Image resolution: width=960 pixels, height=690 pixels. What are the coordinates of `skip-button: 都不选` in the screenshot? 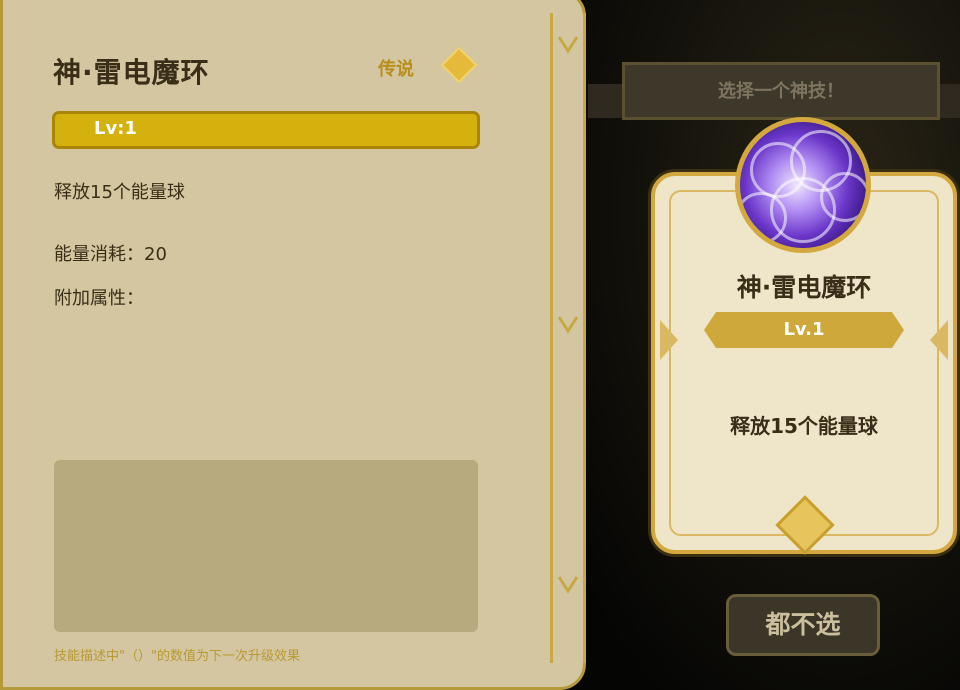 It's located at (803, 625).